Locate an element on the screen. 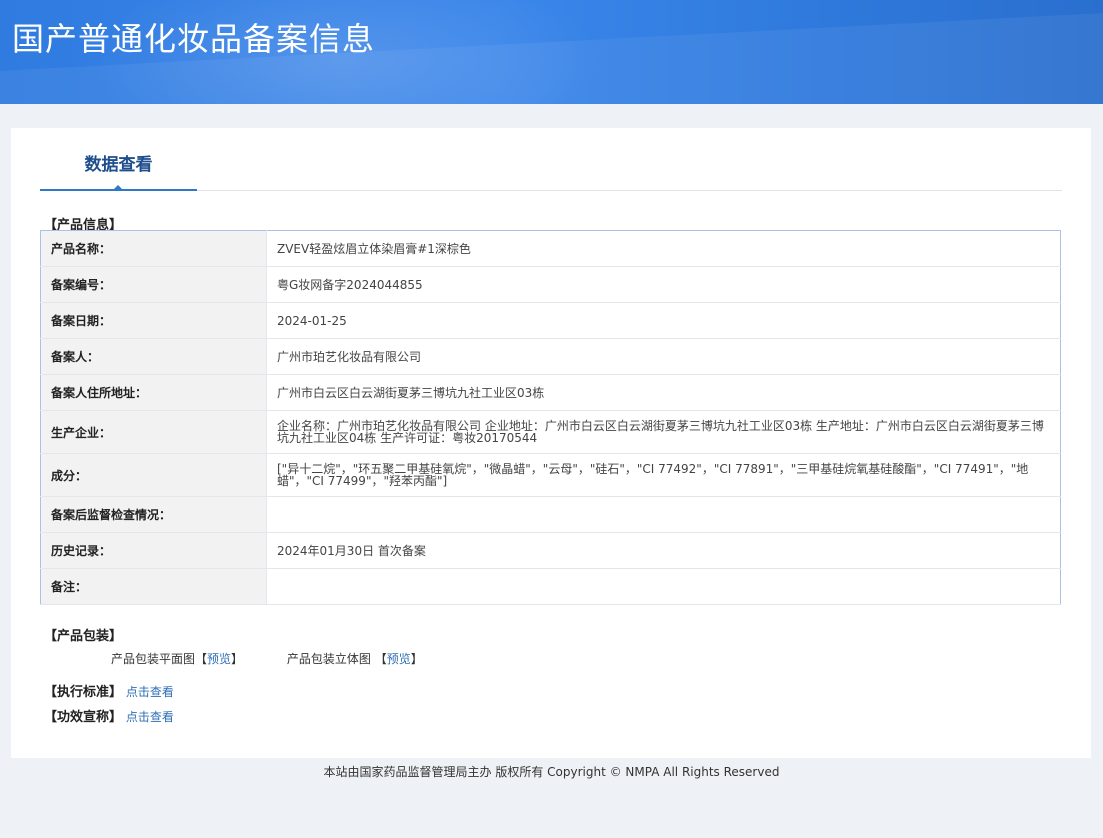 This screenshot has width=1103, height=838. row-label-registration-no: 备案编号： is located at coordinates (153, 284).